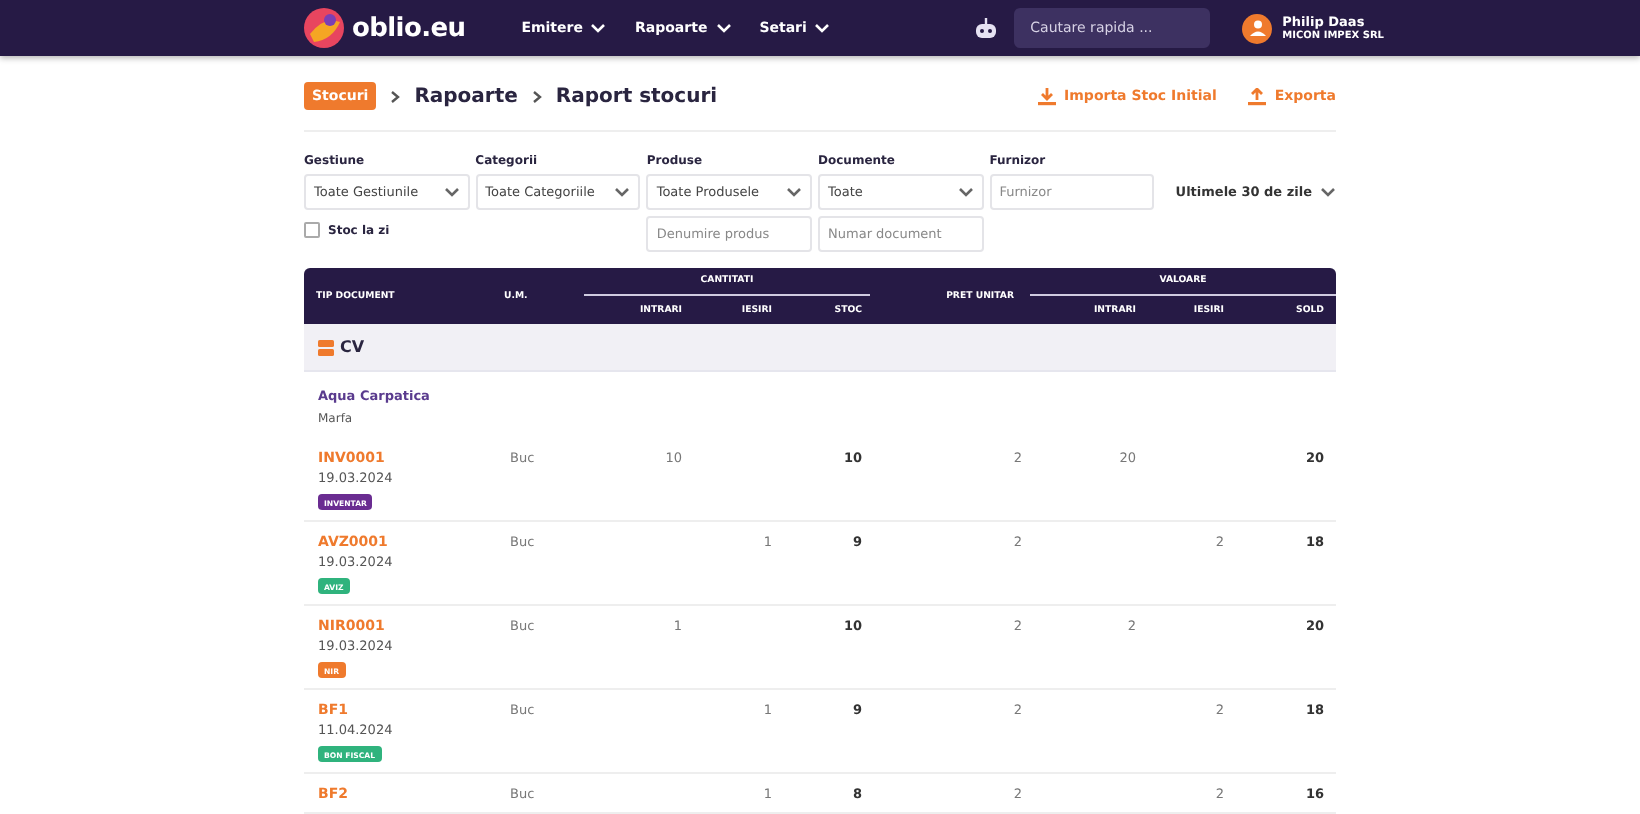 The height and width of the screenshot is (814, 1640). Describe the element at coordinates (352, 347) in the screenshot. I see `group-label: CV` at that location.